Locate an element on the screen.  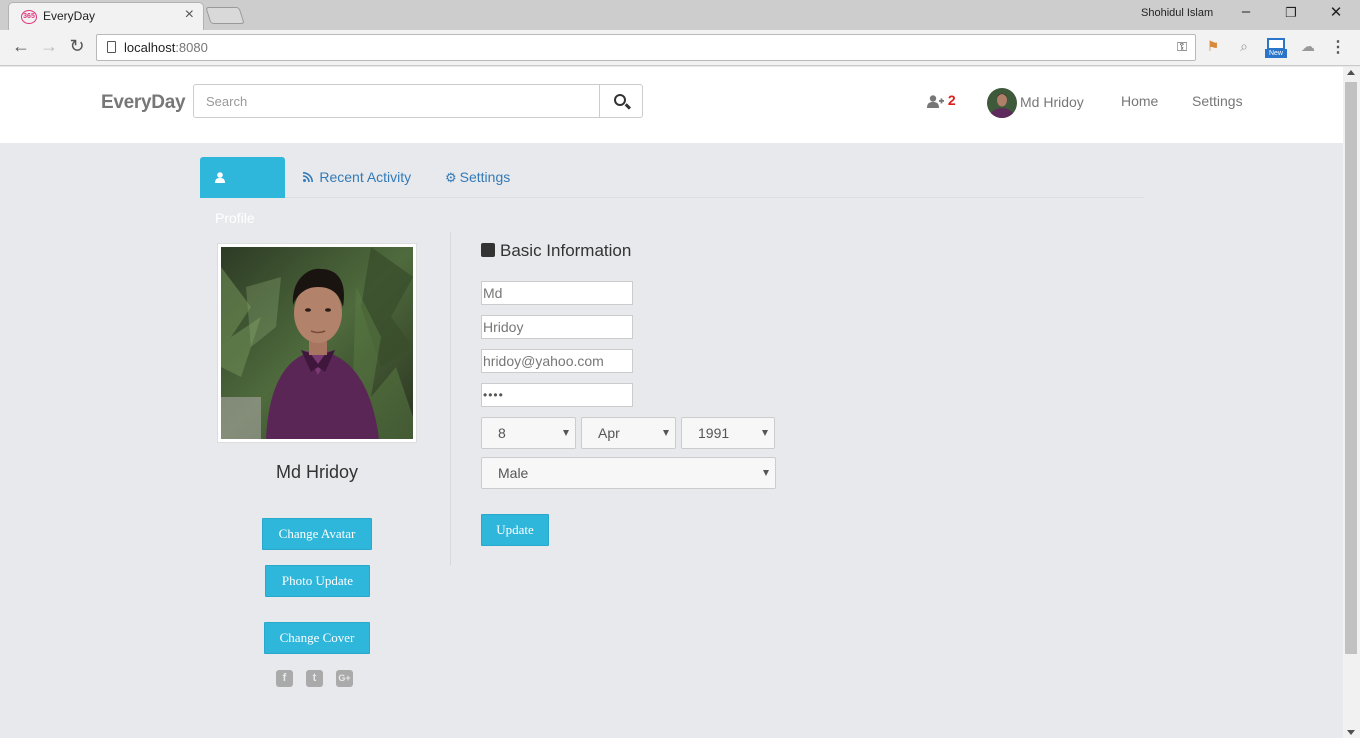
search-button is located at coordinates (621, 101).